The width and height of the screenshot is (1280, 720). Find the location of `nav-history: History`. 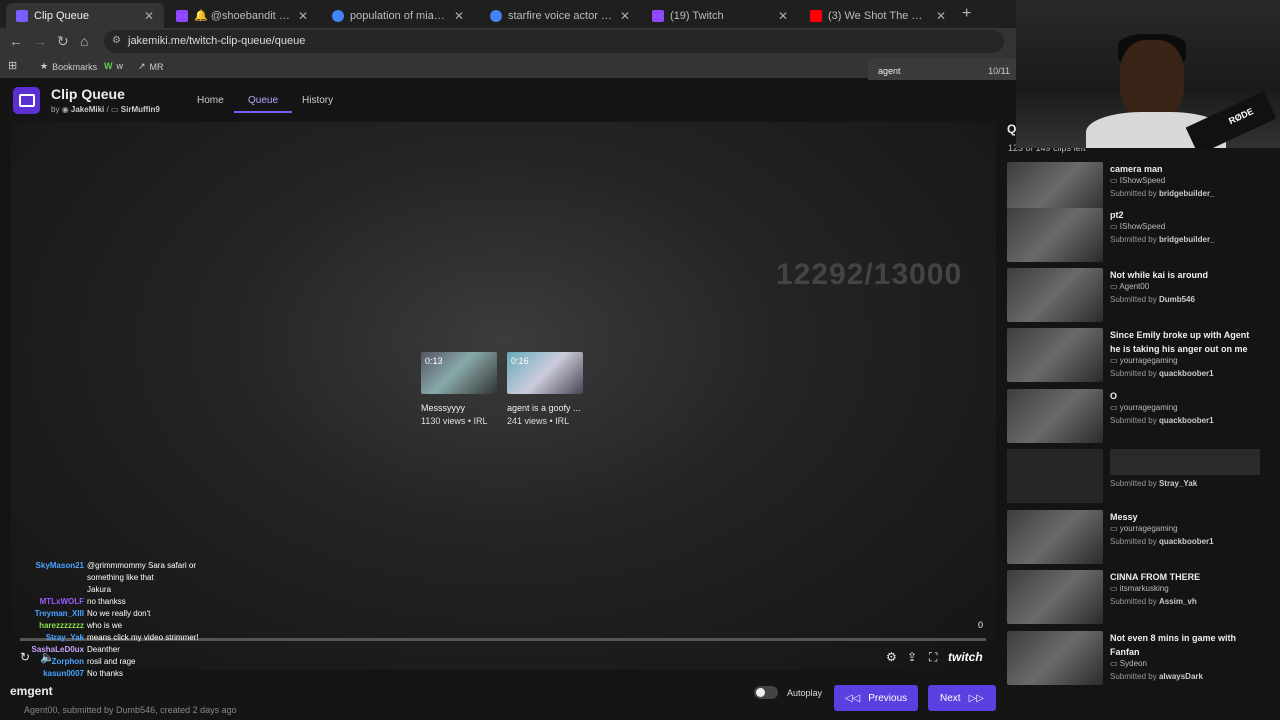

nav-history: History is located at coordinates (317, 100).